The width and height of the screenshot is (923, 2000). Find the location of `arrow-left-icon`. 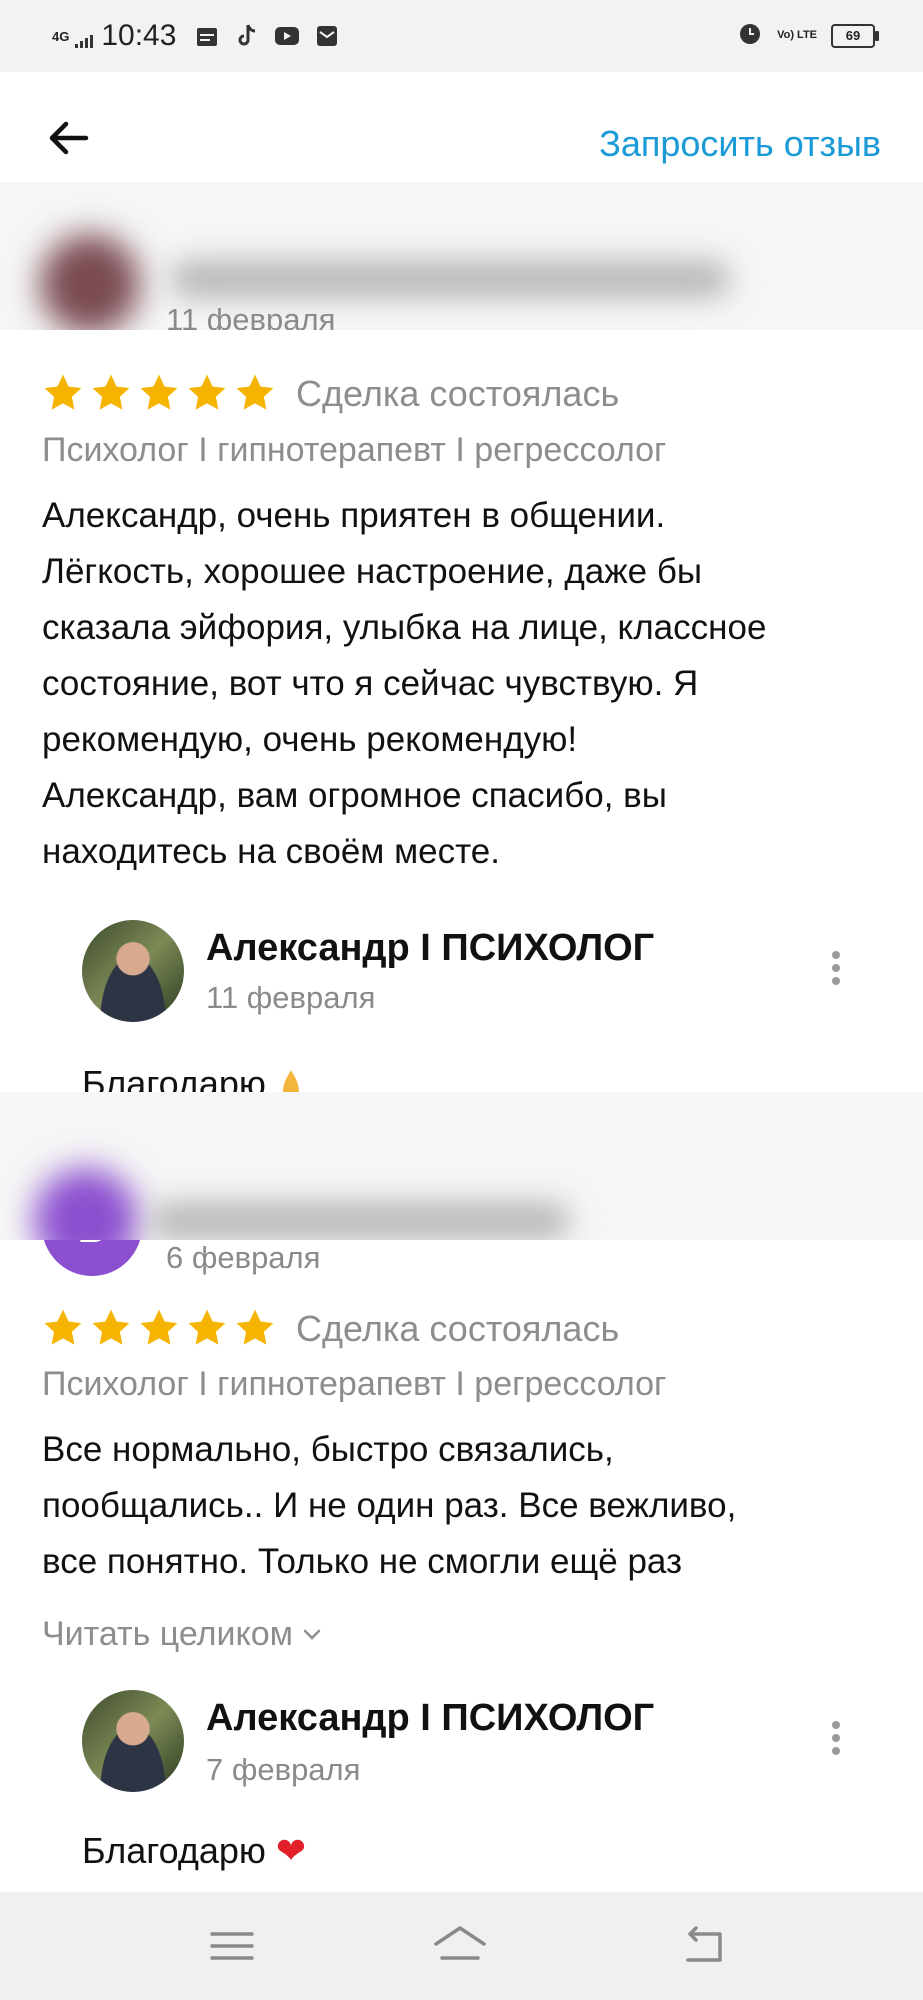

arrow-left-icon is located at coordinates (69, 138).